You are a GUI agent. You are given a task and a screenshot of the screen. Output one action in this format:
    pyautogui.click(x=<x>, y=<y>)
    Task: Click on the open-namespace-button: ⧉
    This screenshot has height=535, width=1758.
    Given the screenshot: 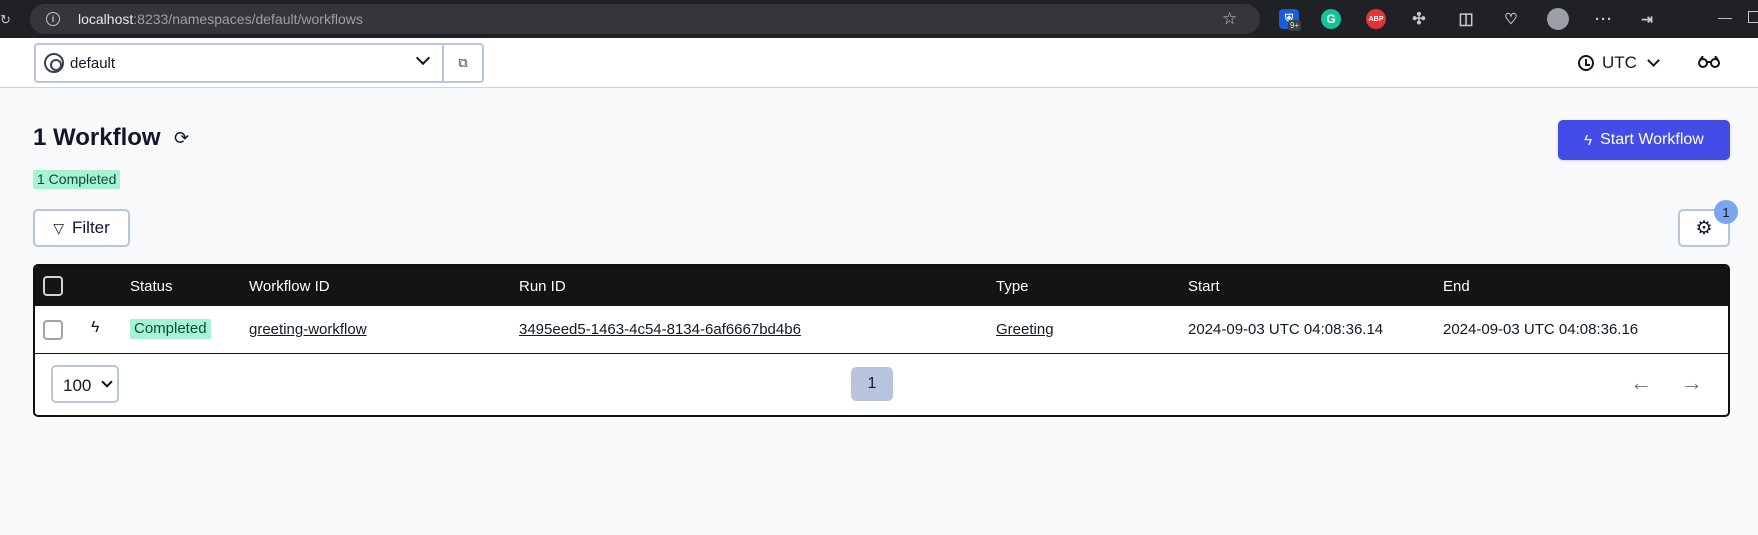 What is the action you would take?
    pyautogui.click(x=464, y=63)
    